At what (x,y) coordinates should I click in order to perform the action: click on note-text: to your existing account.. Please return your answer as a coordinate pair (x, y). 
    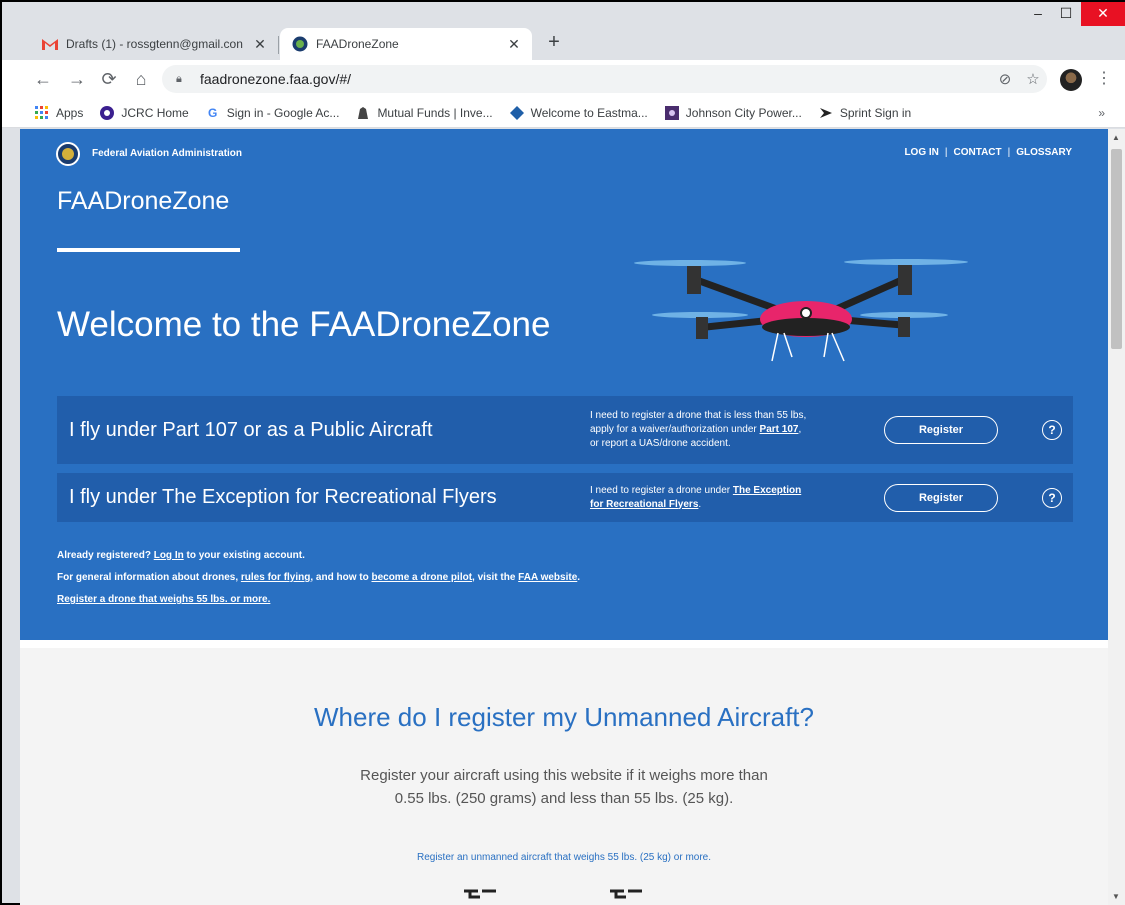
    Looking at the image, I should click on (244, 555).